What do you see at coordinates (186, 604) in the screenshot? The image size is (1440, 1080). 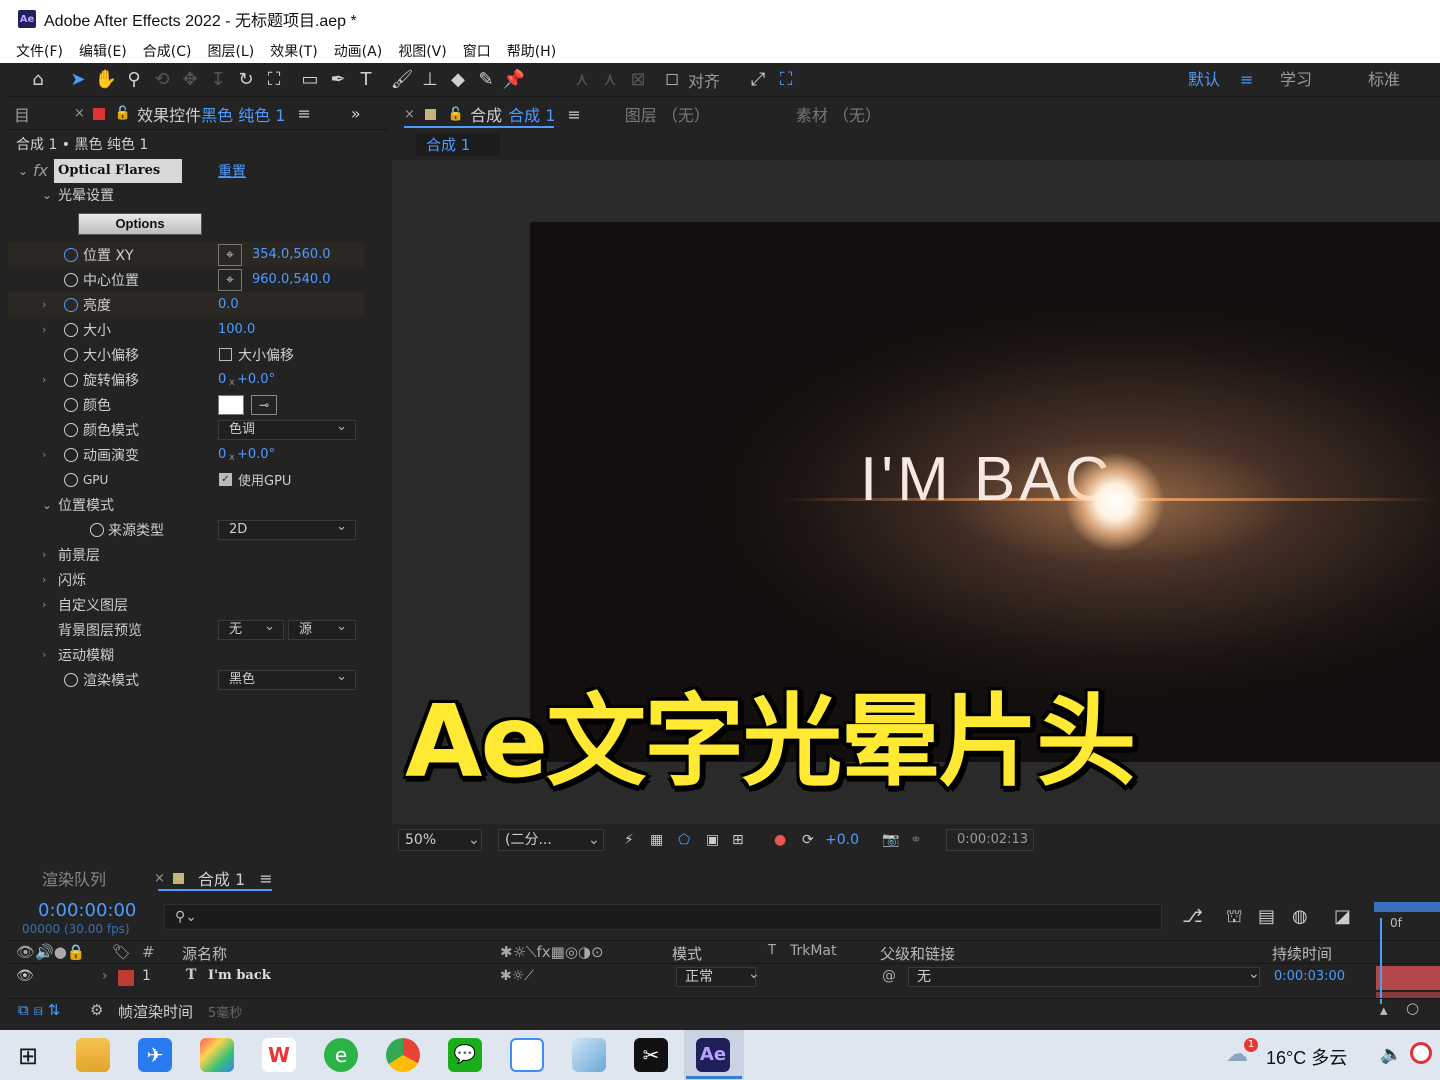 I see `group-custom-layer-row: › 自定义图层` at bounding box center [186, 604].